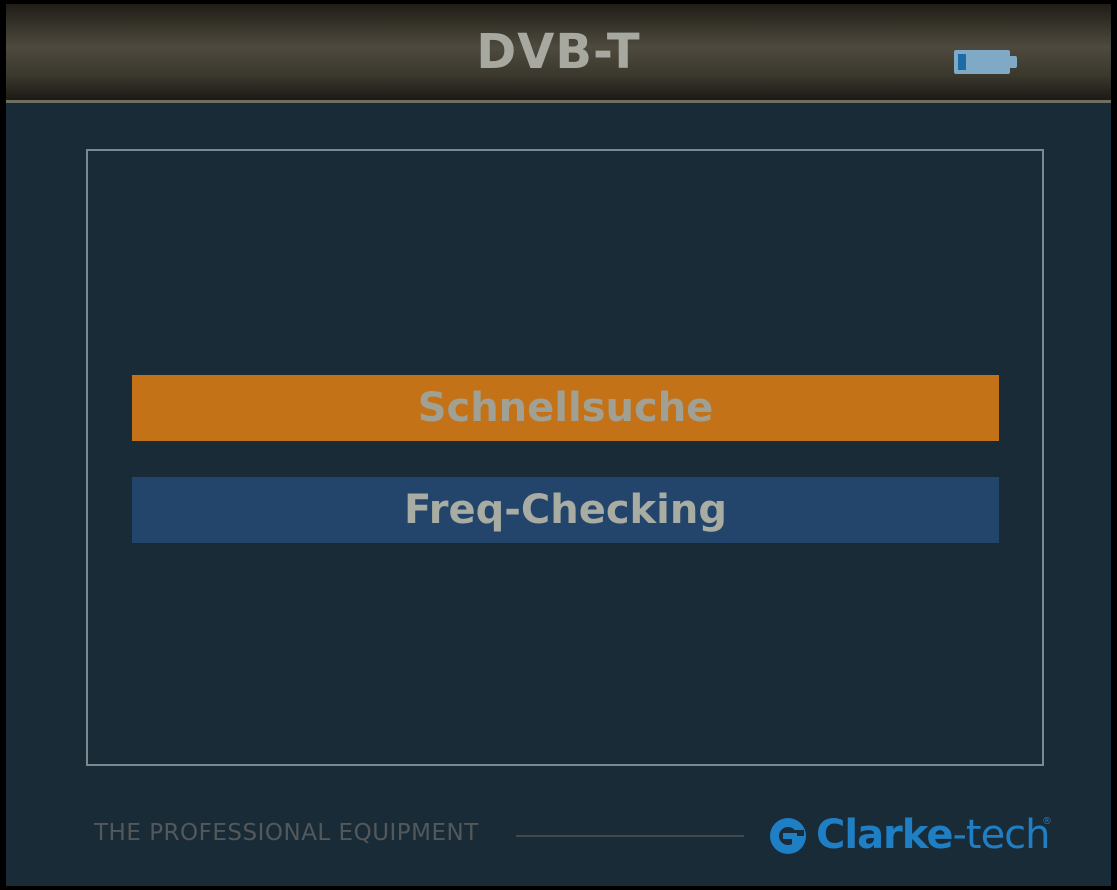 The width and height of the screenshot is (1117, 890). I want to click on title-bar: DVB-T, so click(558, 53).